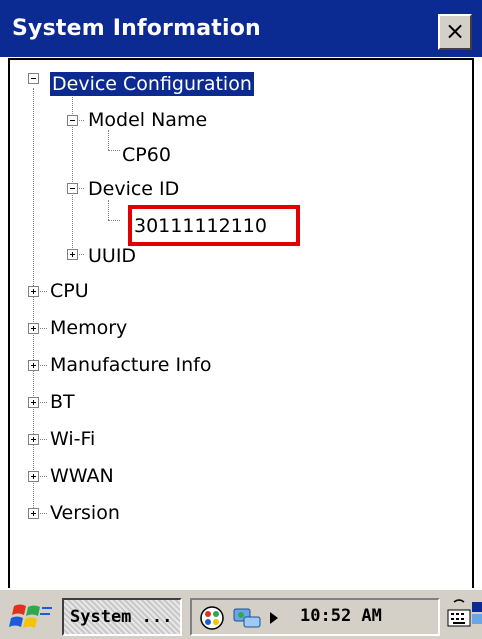 The image size is (482, 639). I want to click on expand-toggle-memory, so click(33, 328).